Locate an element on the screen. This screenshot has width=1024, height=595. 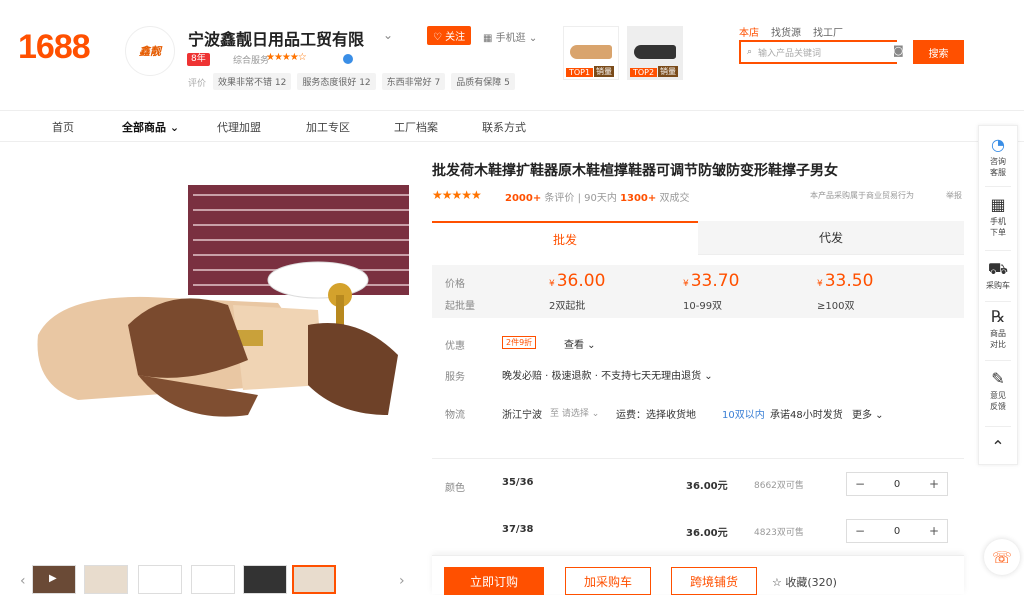
years-badge: 8年 is located at coordinates (198, 59).